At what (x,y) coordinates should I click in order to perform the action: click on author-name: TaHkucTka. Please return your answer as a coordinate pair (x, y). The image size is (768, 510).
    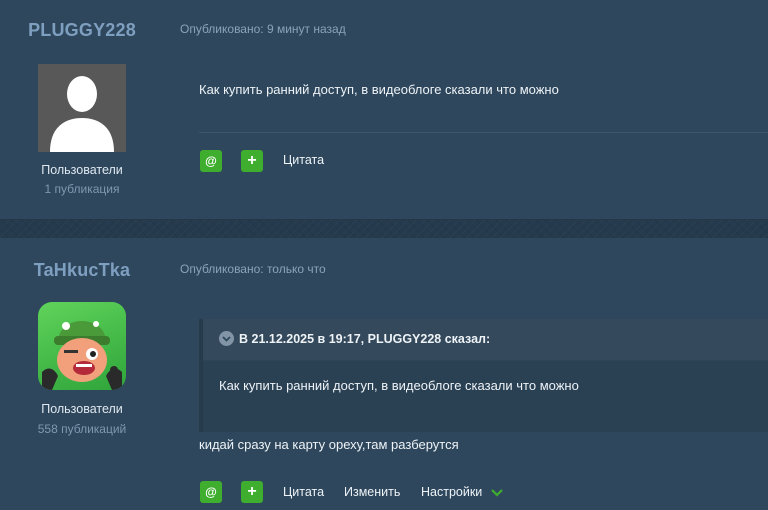
    Looking at the image, I should click on (82, 270).